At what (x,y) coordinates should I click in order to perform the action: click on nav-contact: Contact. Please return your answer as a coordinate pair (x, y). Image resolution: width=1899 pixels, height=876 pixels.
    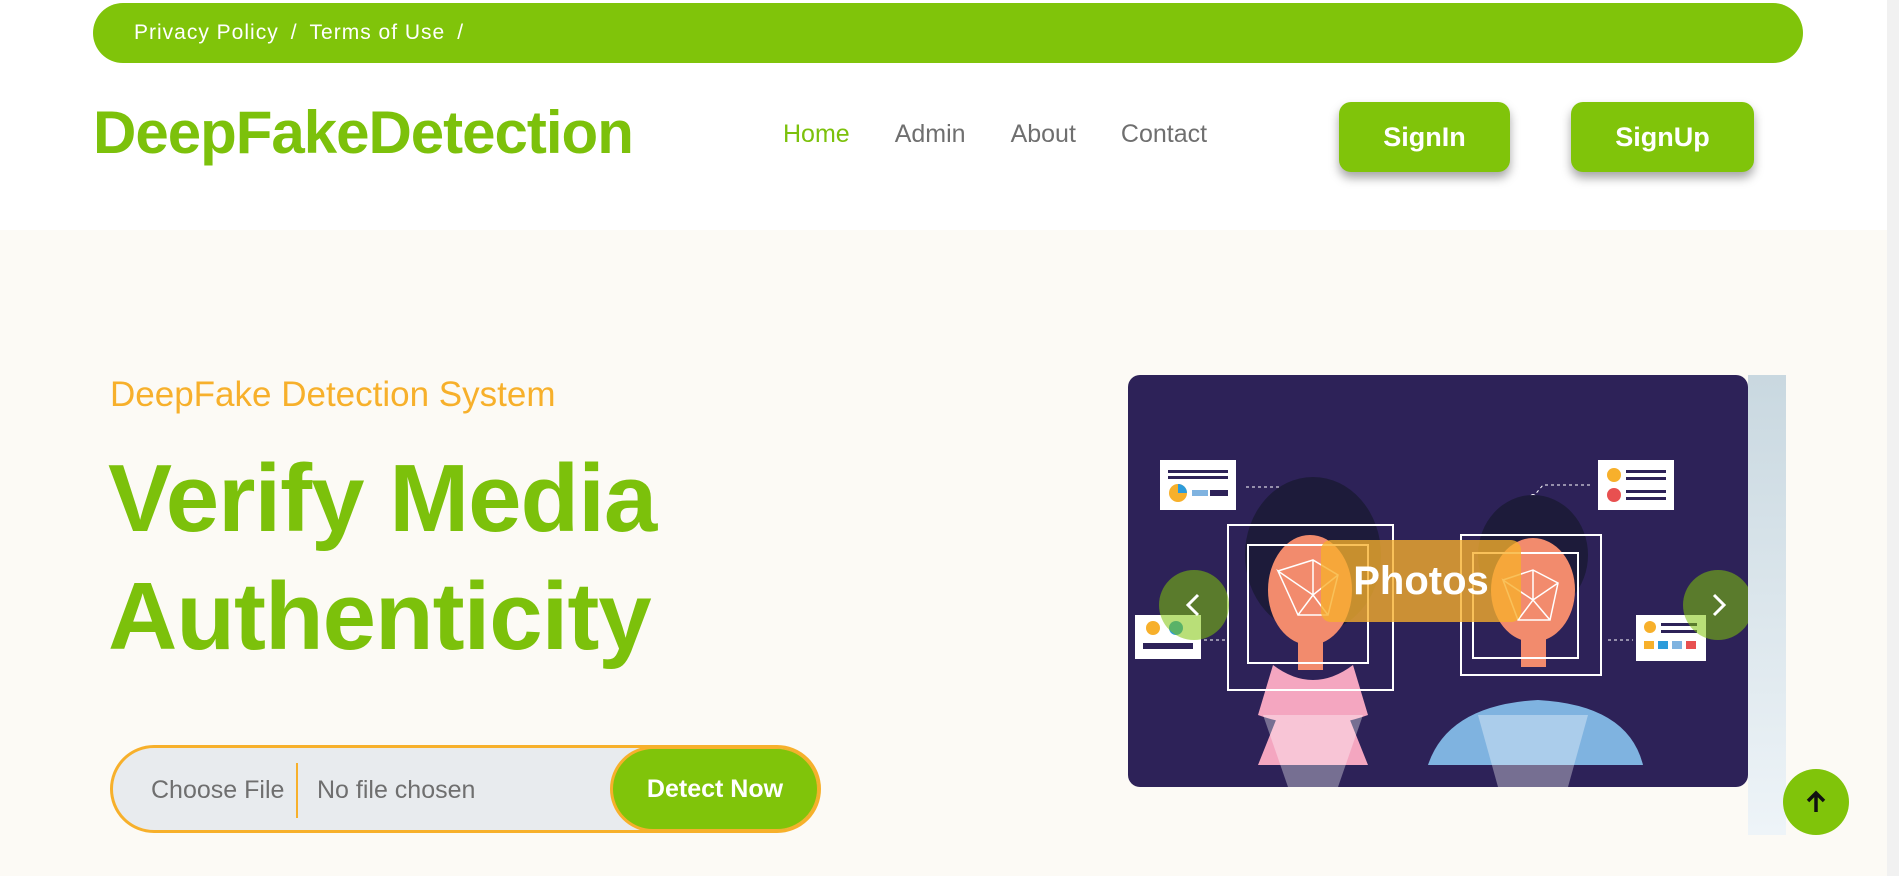
    Looking at the image, I should click on (1164, 134).